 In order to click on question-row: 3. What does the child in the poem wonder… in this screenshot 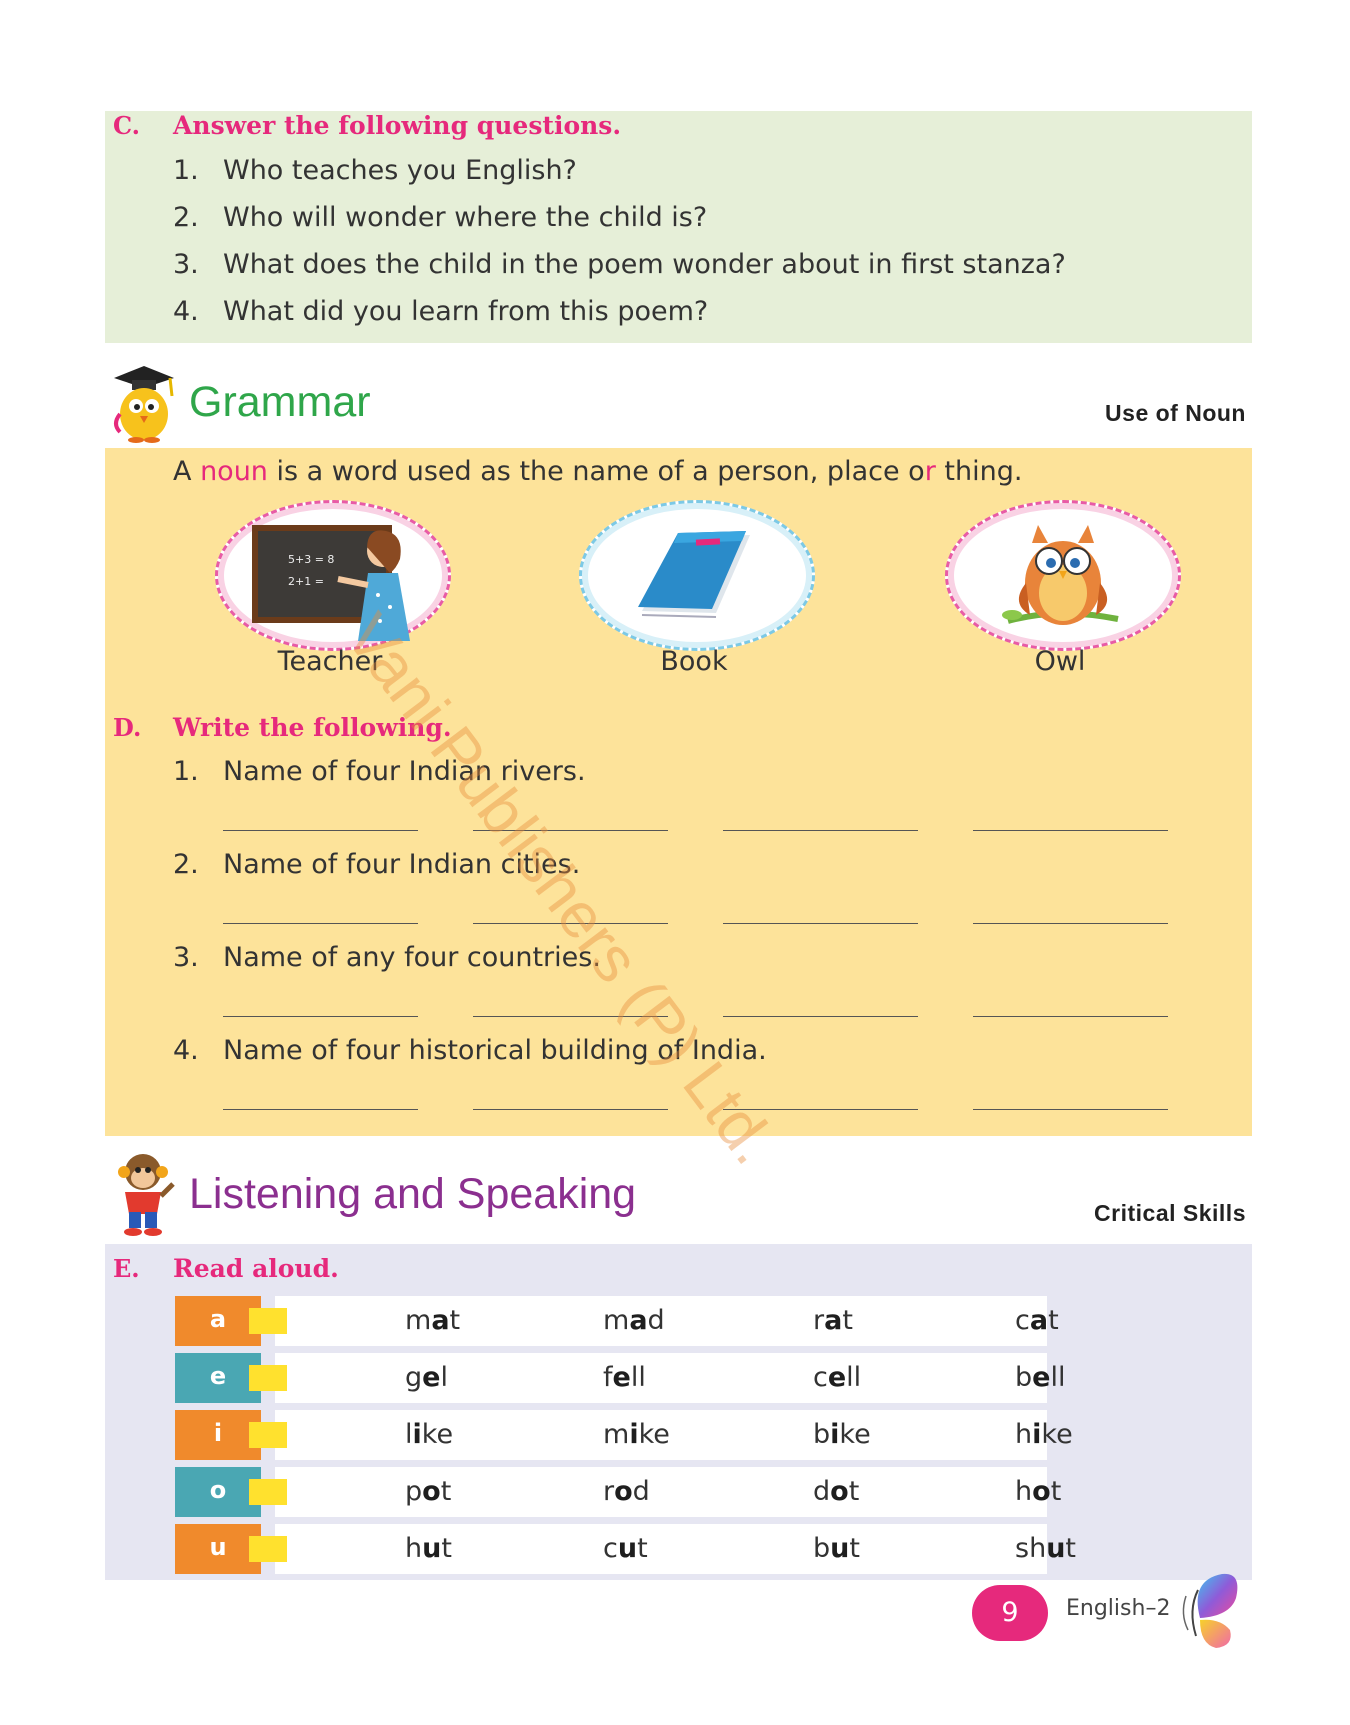, I will do `click(619, 264)`.